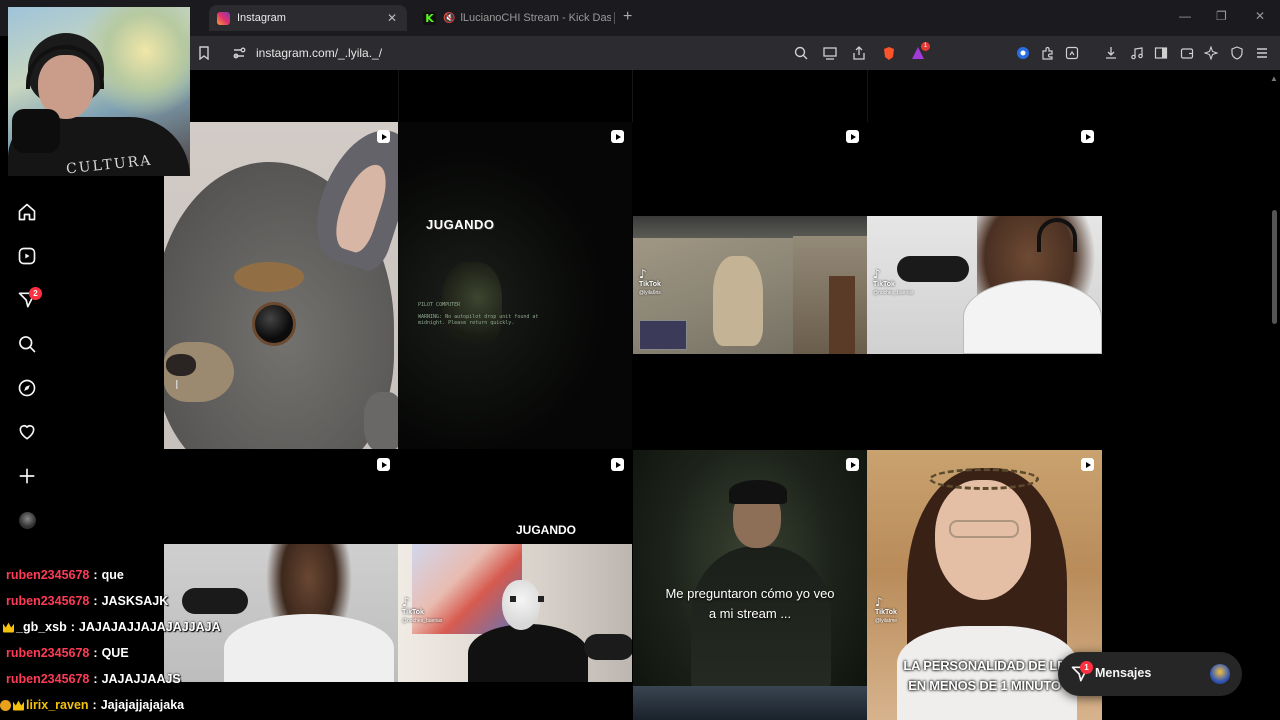 This screenshot has height=720, width=1280. Describe the element at coordinates (581, 53) in the screenshot. I see `address-bar: instagram.com/_.lyila._/ 1` at that location.